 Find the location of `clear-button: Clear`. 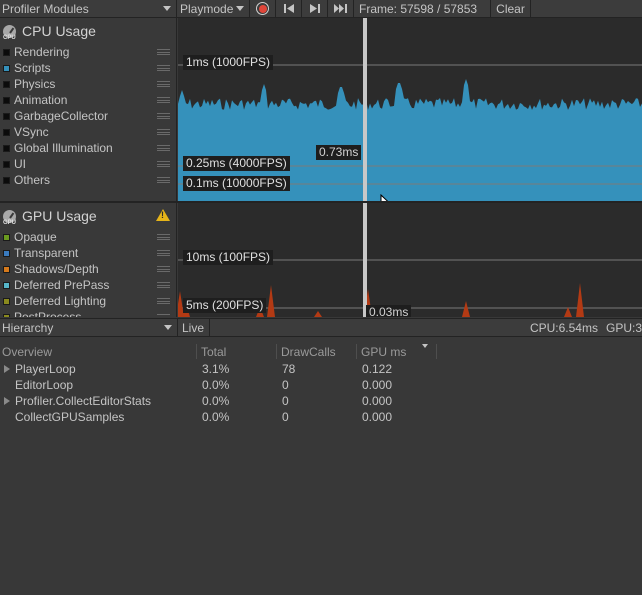

clear-button: Clear is located at coordinates (511, 9).